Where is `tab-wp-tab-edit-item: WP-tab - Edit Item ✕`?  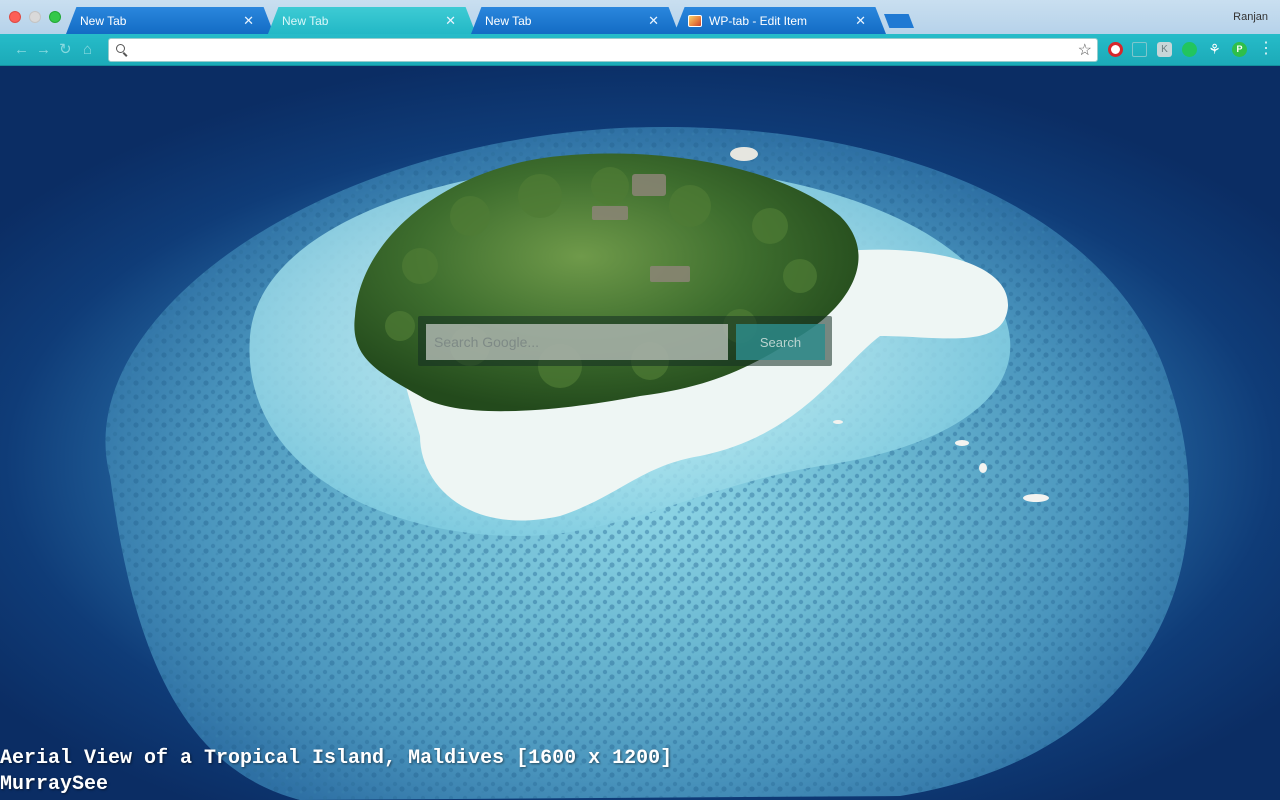 tab-wp-tab-edit-item: WP-tab - Edit Item ✕ is located at coordinates (780, 20).